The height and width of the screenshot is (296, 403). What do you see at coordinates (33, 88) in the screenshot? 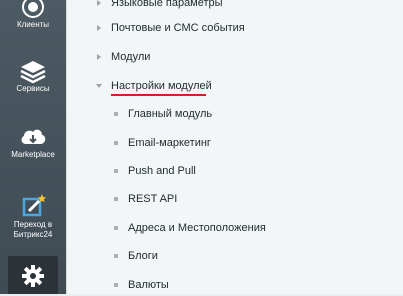
I see `sidebar-item-services-label: Сервисы` at bounding box center [33, 88].